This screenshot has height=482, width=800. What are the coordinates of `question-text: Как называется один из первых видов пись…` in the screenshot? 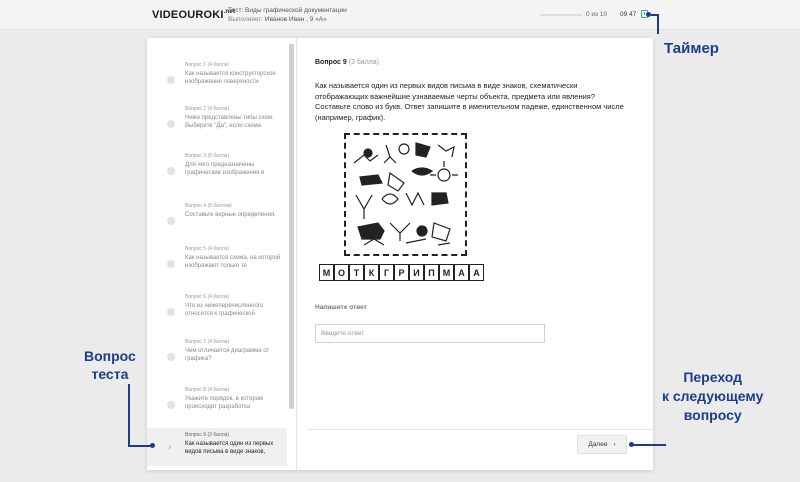 It's located at (469, 101).